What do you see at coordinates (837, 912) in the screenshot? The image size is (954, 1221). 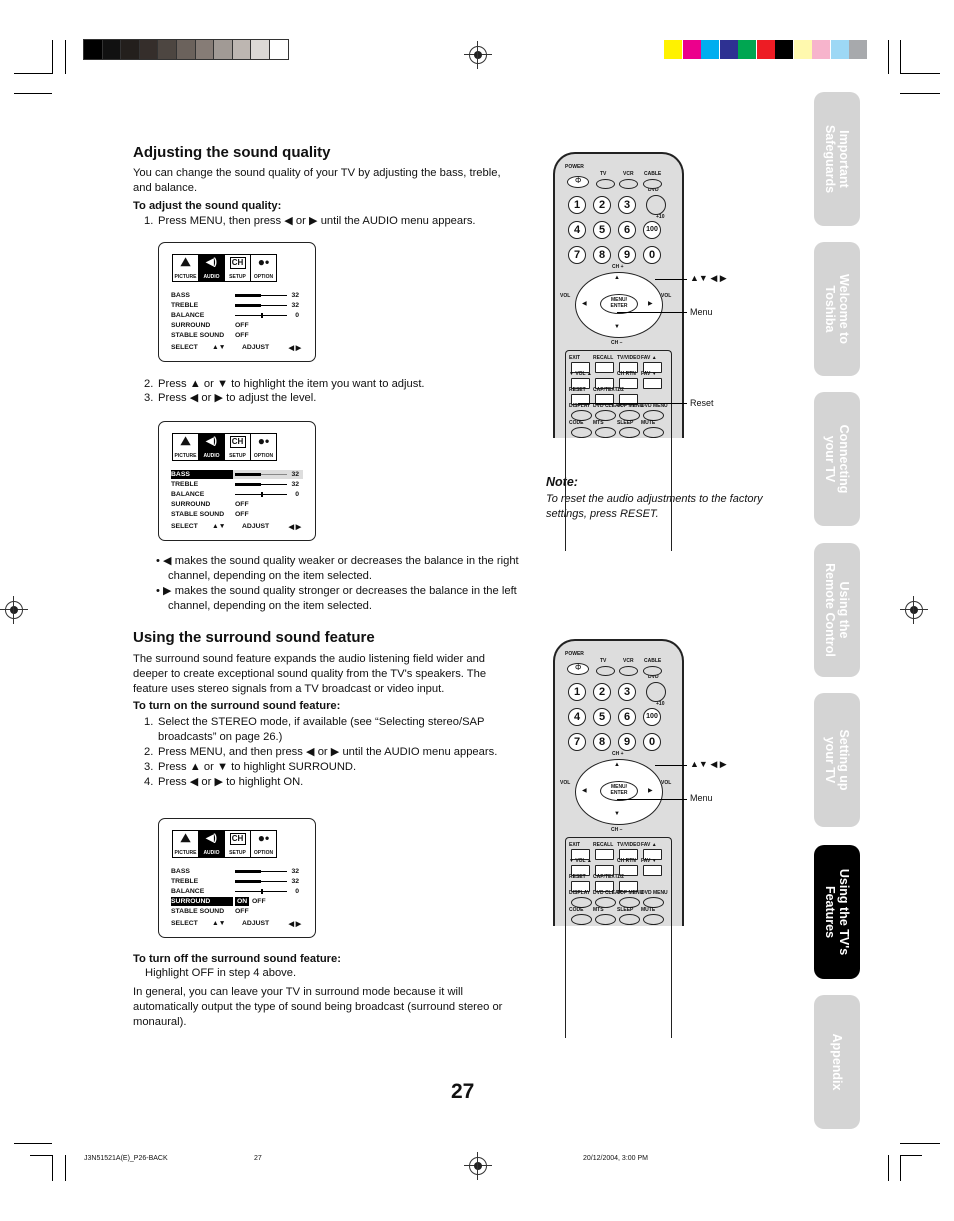 I see `side-tab-5: Using the TV's Features` at bounding box center [837, 912].